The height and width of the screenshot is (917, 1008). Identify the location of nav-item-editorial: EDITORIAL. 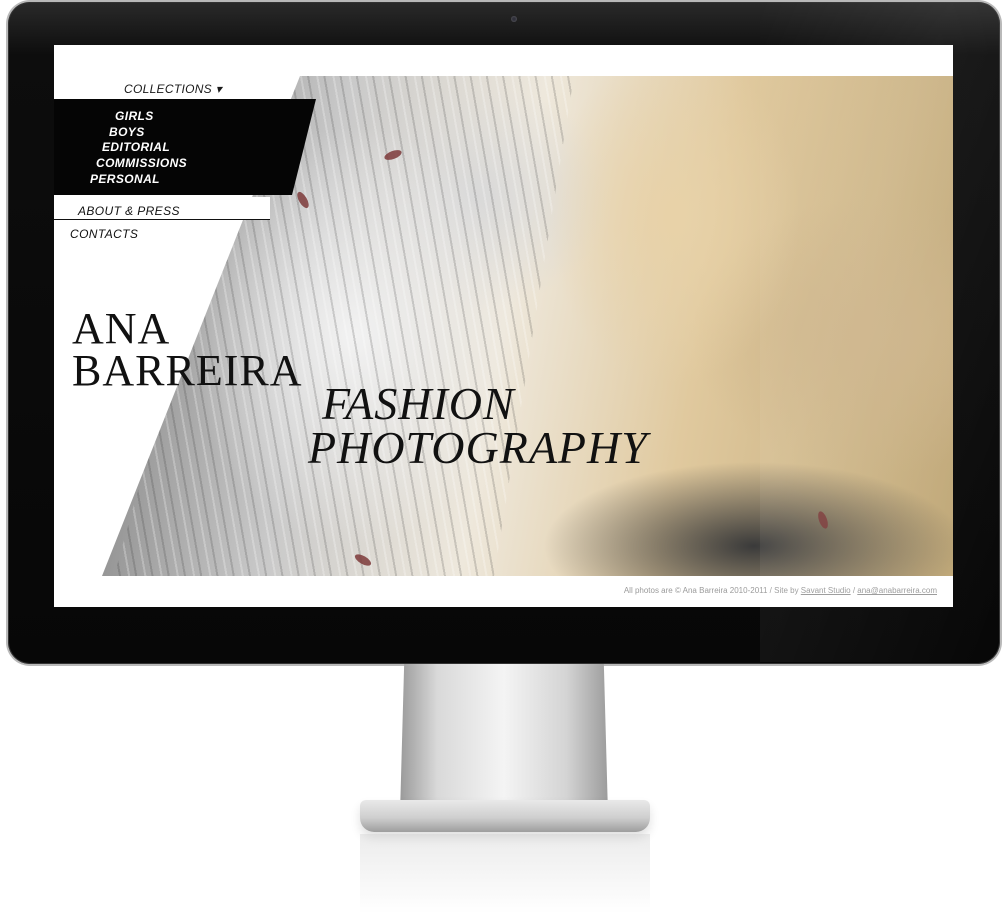
(136, 147).